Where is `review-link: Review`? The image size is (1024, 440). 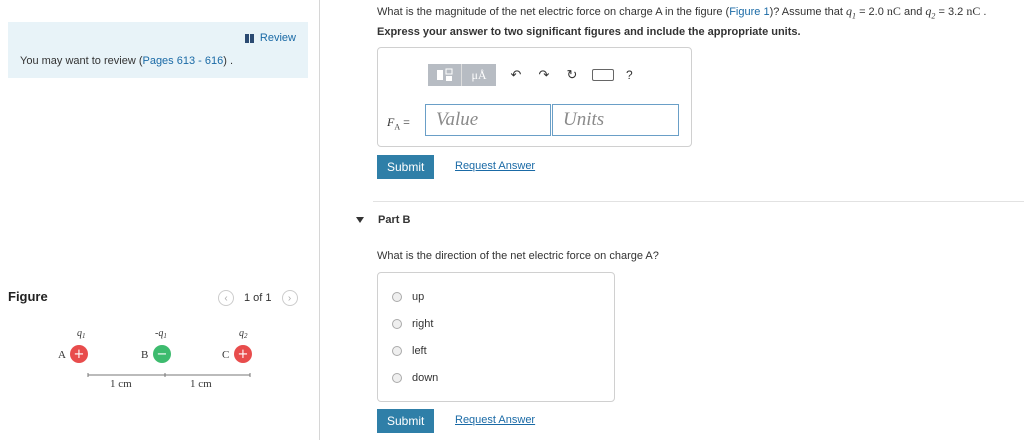 review-link: Review is located at coordinates (270, 38).